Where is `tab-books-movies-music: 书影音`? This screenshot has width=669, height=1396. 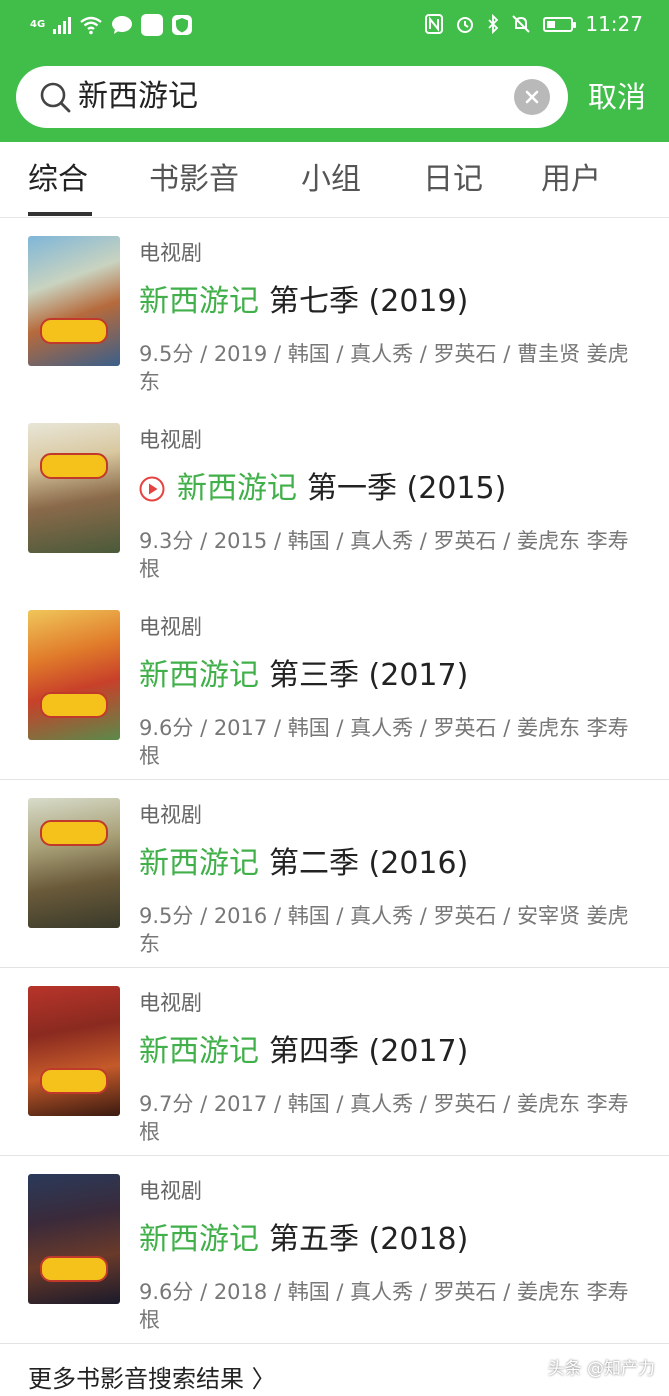 tab-books-movies-music: 书影音 is located at coordinates (194, 180).